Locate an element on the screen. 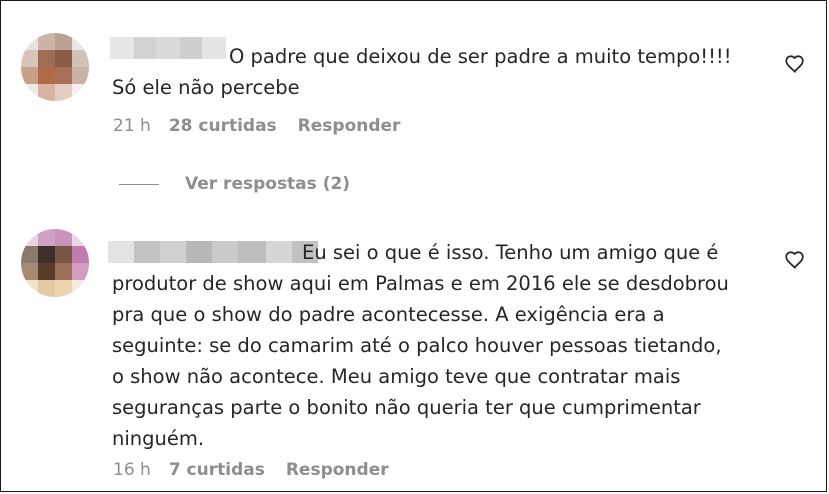 The image size is (829, 494). comment-meta: 21 h 28 curtidas Responder is located at coordinates (256, 126).